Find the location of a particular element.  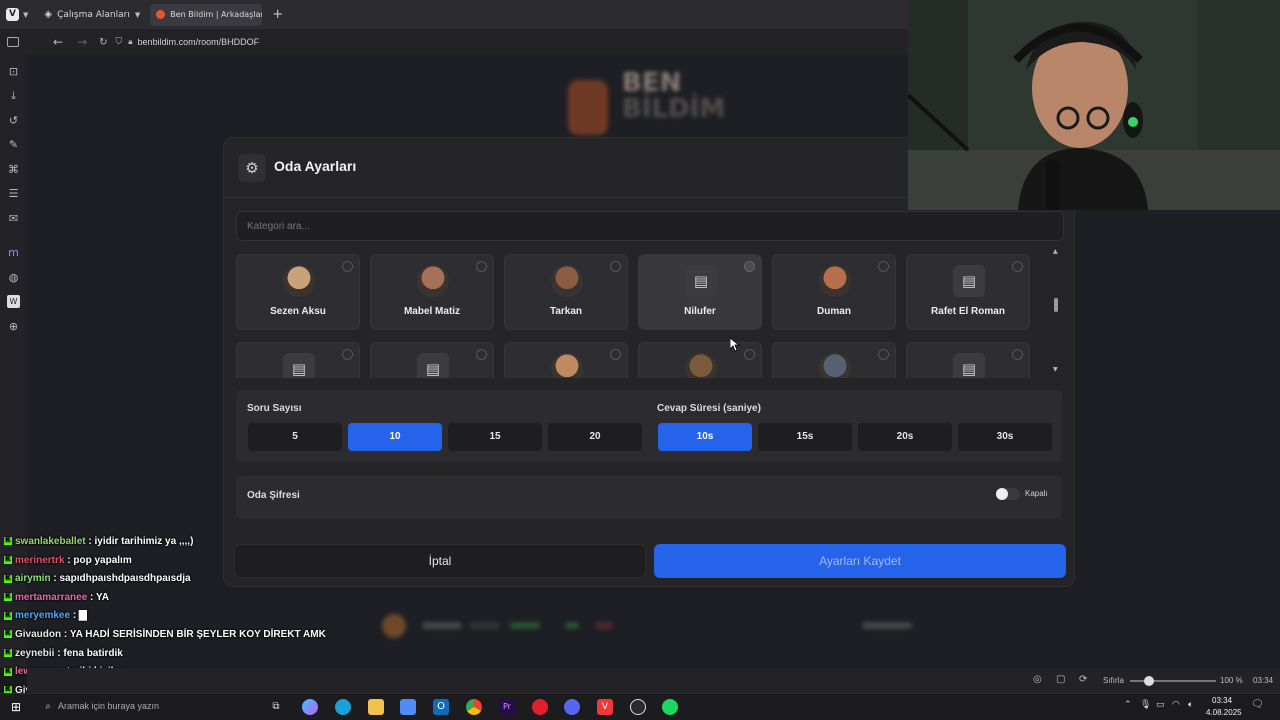

question-count-option: 15 is located at coordinates (495, 437).